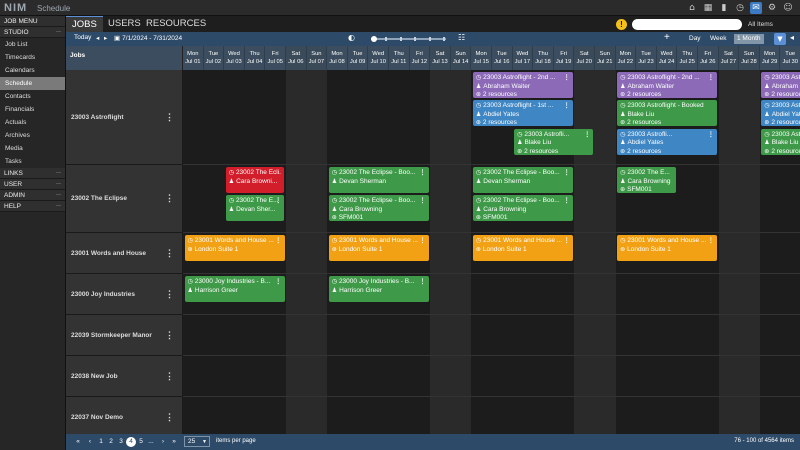 This screenshot has width=800, height=450. Describe the element at coordinates (124, 117) in the screenshot. I see `job-row-label: 23003 Astroflight ⋮` at that location.